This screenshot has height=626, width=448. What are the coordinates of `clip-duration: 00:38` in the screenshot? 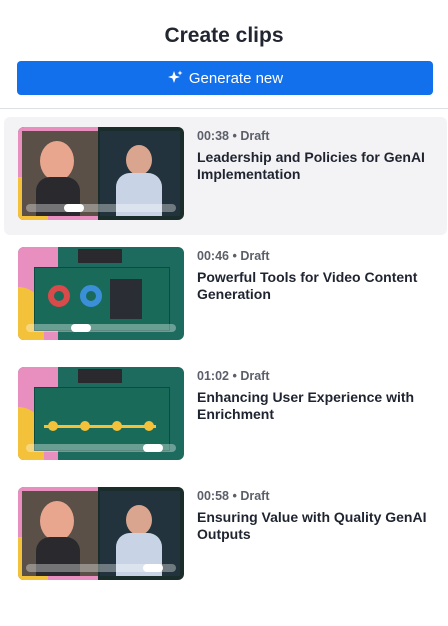 It's located at (213, 136).